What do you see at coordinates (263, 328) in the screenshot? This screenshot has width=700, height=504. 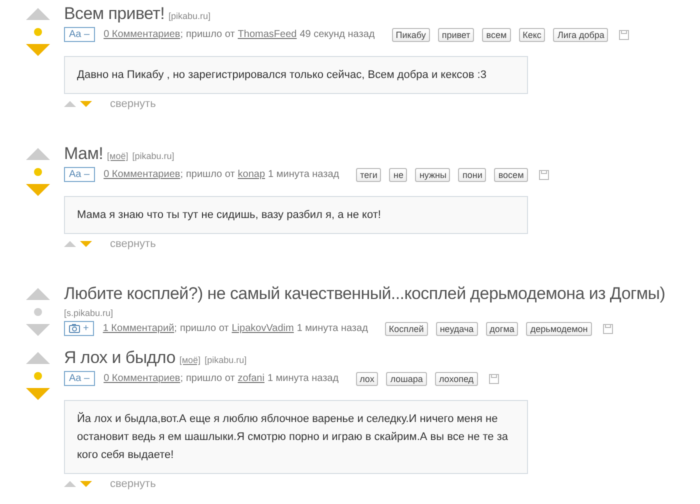 I see `author-link: LipakovVadim` at bounding box center [263, 328].